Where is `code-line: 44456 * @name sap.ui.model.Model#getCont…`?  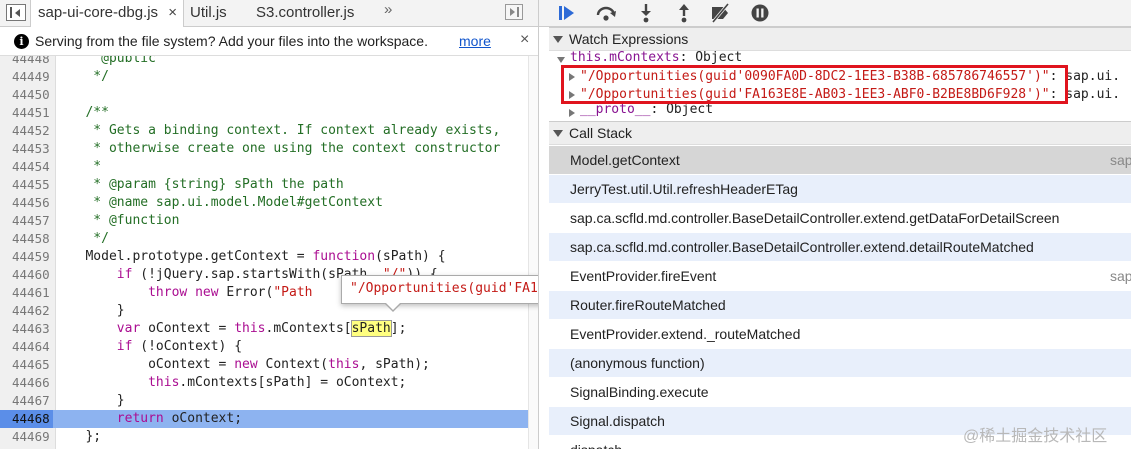 code-line: 44456 * @name sap.ui.model.Model#getCont… is located at coordinates (264, 203).